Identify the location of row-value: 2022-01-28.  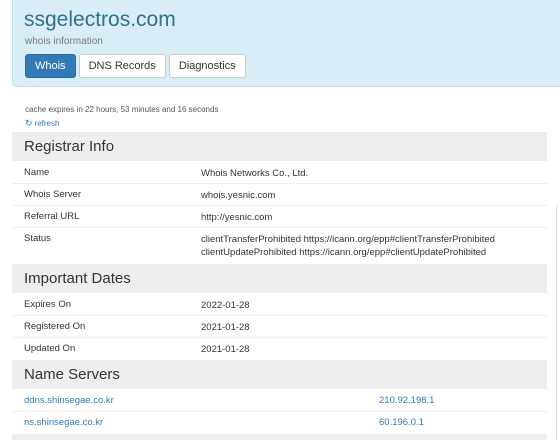
(225, 305).